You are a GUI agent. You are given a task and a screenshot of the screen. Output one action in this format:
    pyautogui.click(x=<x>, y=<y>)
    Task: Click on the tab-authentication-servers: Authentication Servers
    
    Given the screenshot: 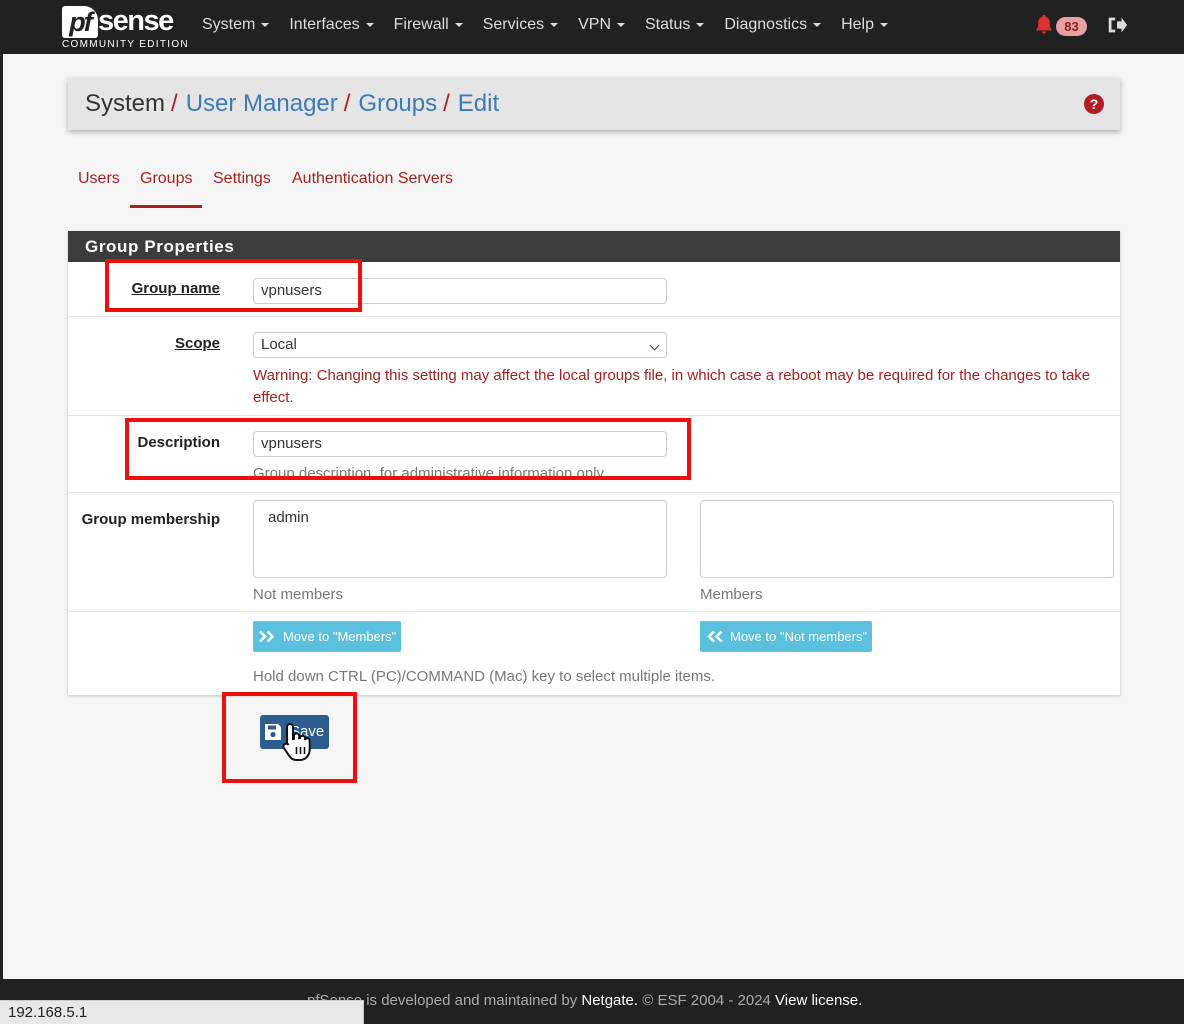 What is the action you would take?
    pyautogui.click(x=372, y=179)
    